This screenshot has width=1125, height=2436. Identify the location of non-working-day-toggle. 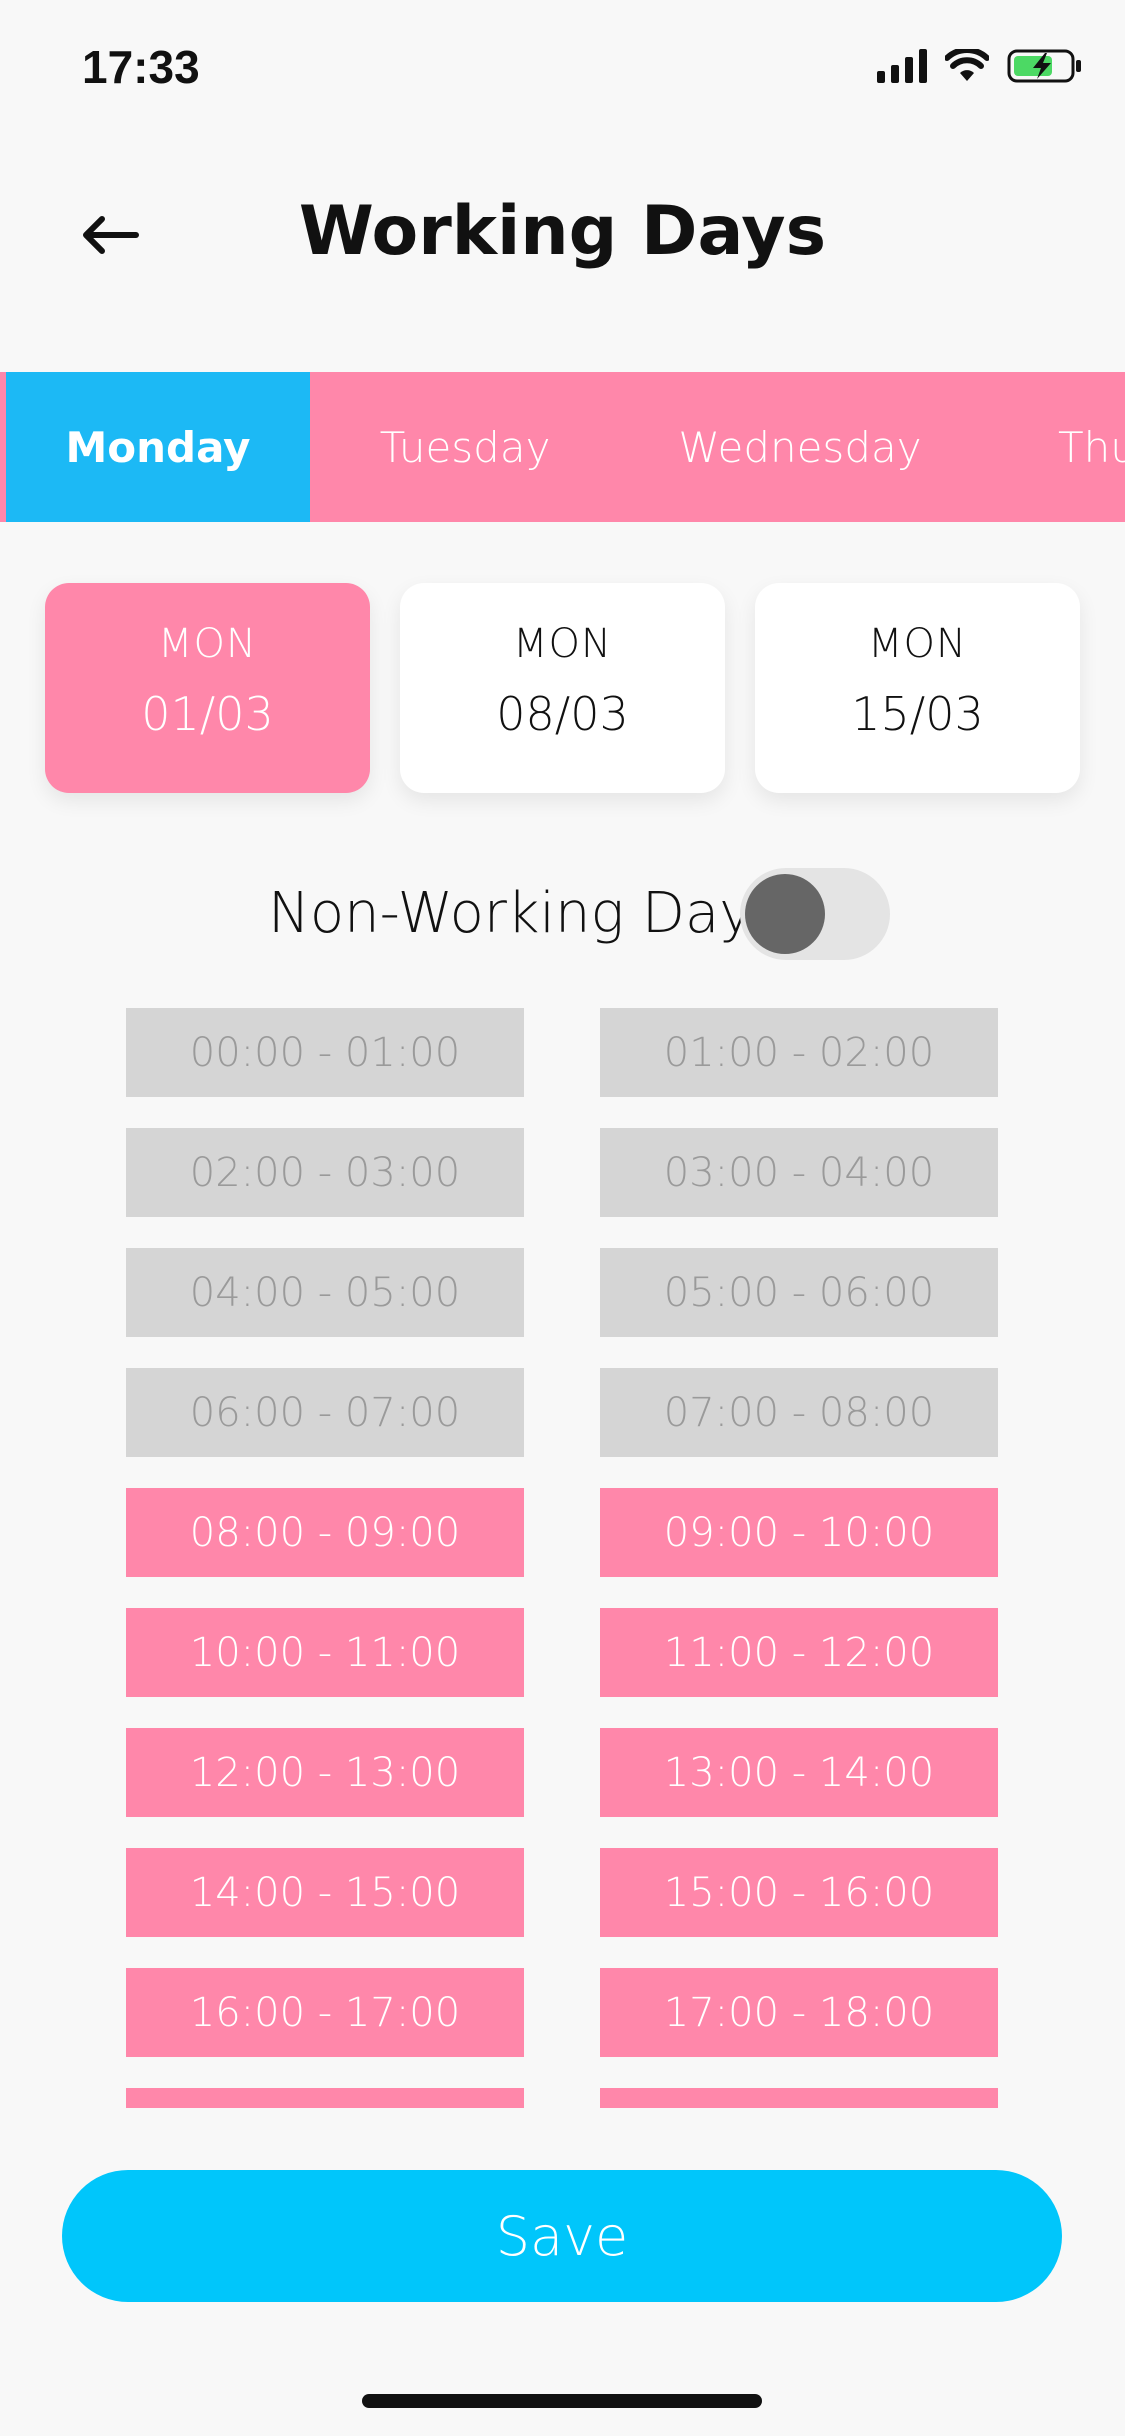
(815, 914).